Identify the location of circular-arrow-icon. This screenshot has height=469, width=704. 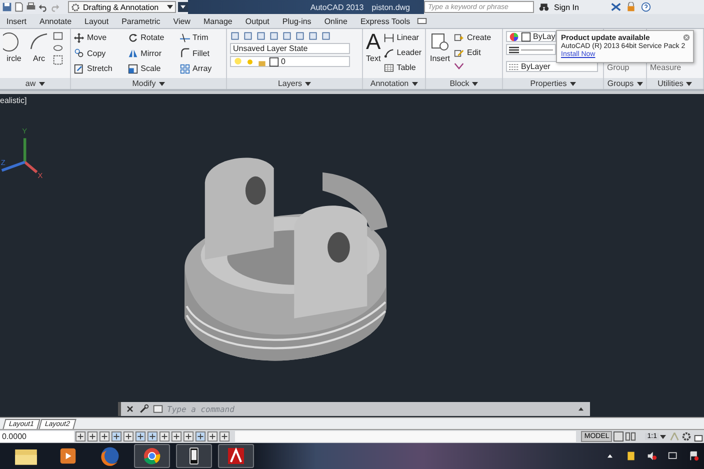
(133, 37).